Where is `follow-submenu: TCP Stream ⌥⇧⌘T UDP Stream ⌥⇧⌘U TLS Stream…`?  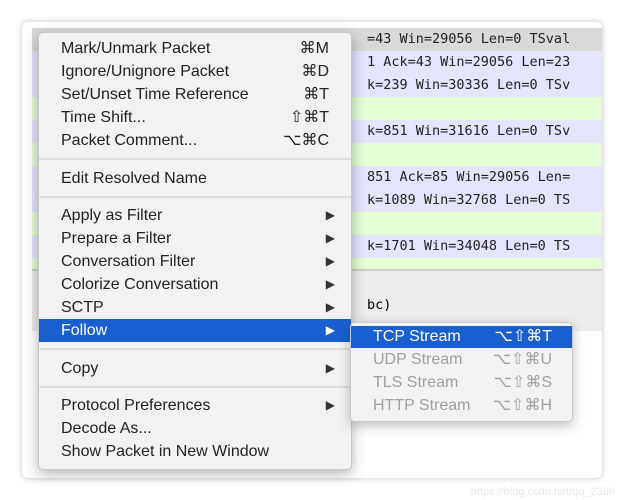 follow-submenu: TCP Stream ⌥⇧⌘T UDP Stream ⌥⇧⌘U TLS Stream… is located at coordinates (461, 372).